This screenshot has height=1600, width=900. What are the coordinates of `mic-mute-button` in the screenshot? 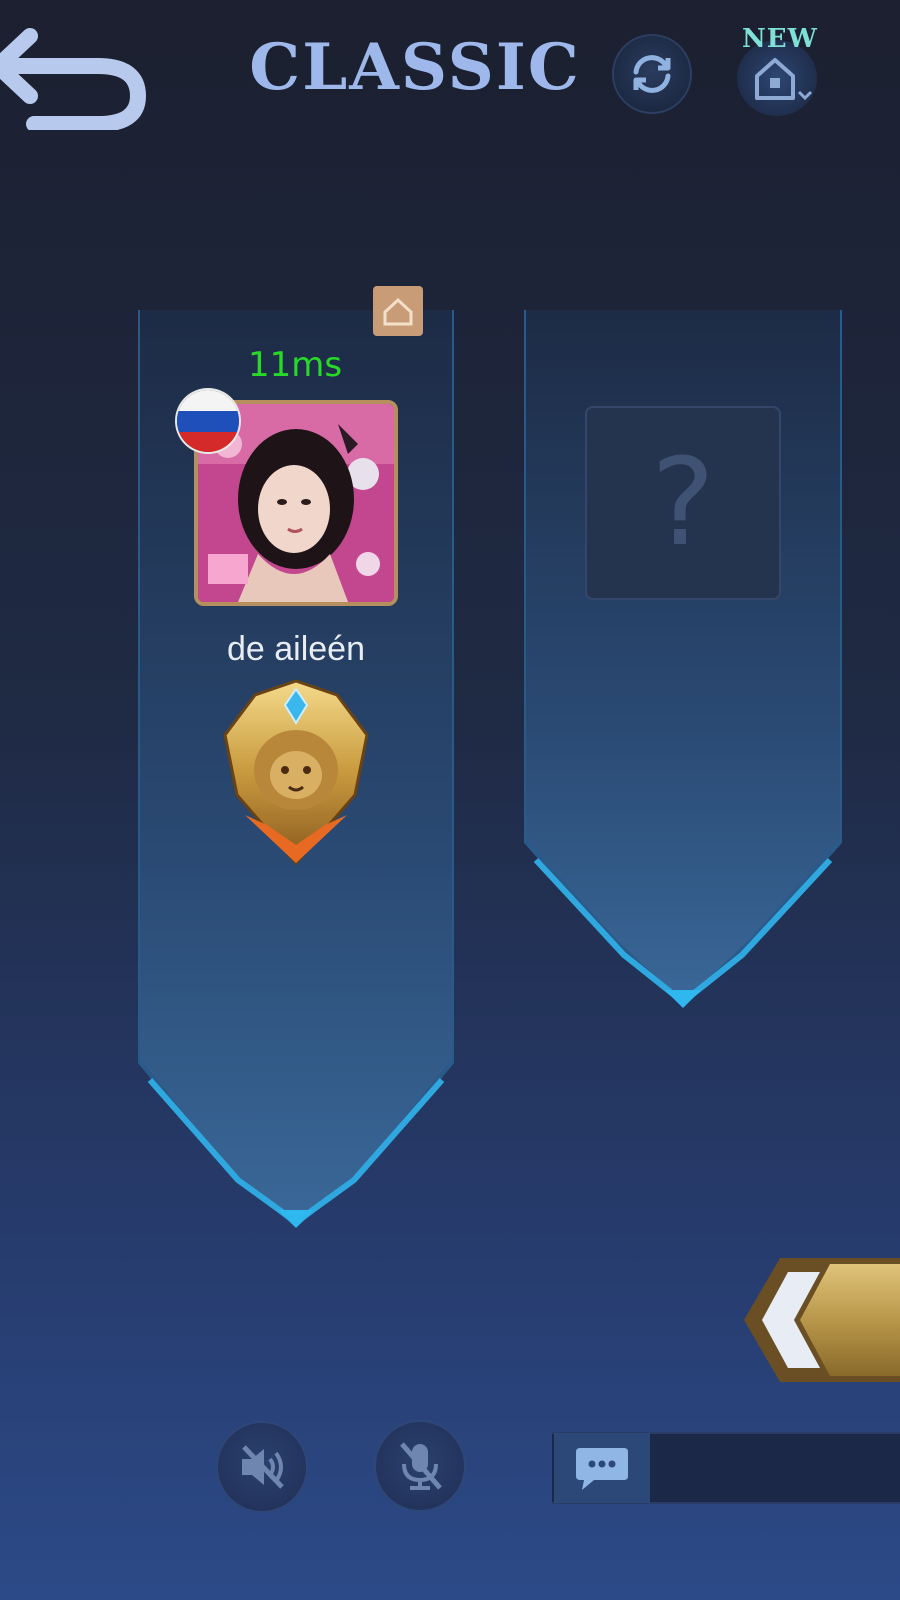 It's located at (420, 1466).